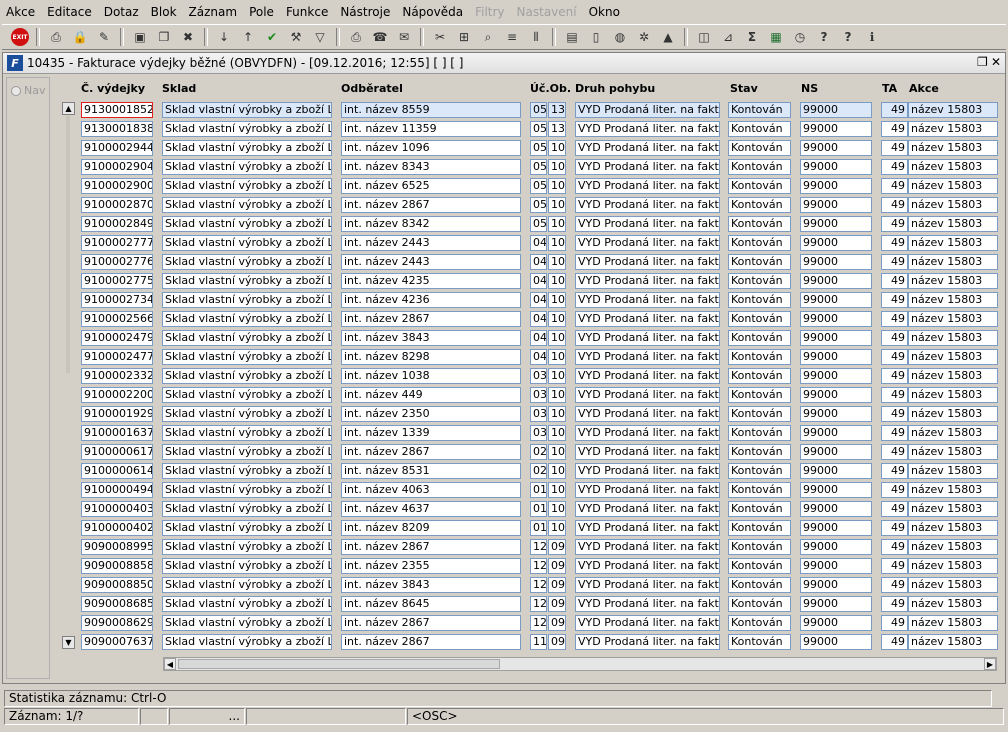 The width and height of the screenshot is (1008, 732). Describe the element at coordinates (339, 664) in the screenshot. I see `scrollbar-thumb` at that location.